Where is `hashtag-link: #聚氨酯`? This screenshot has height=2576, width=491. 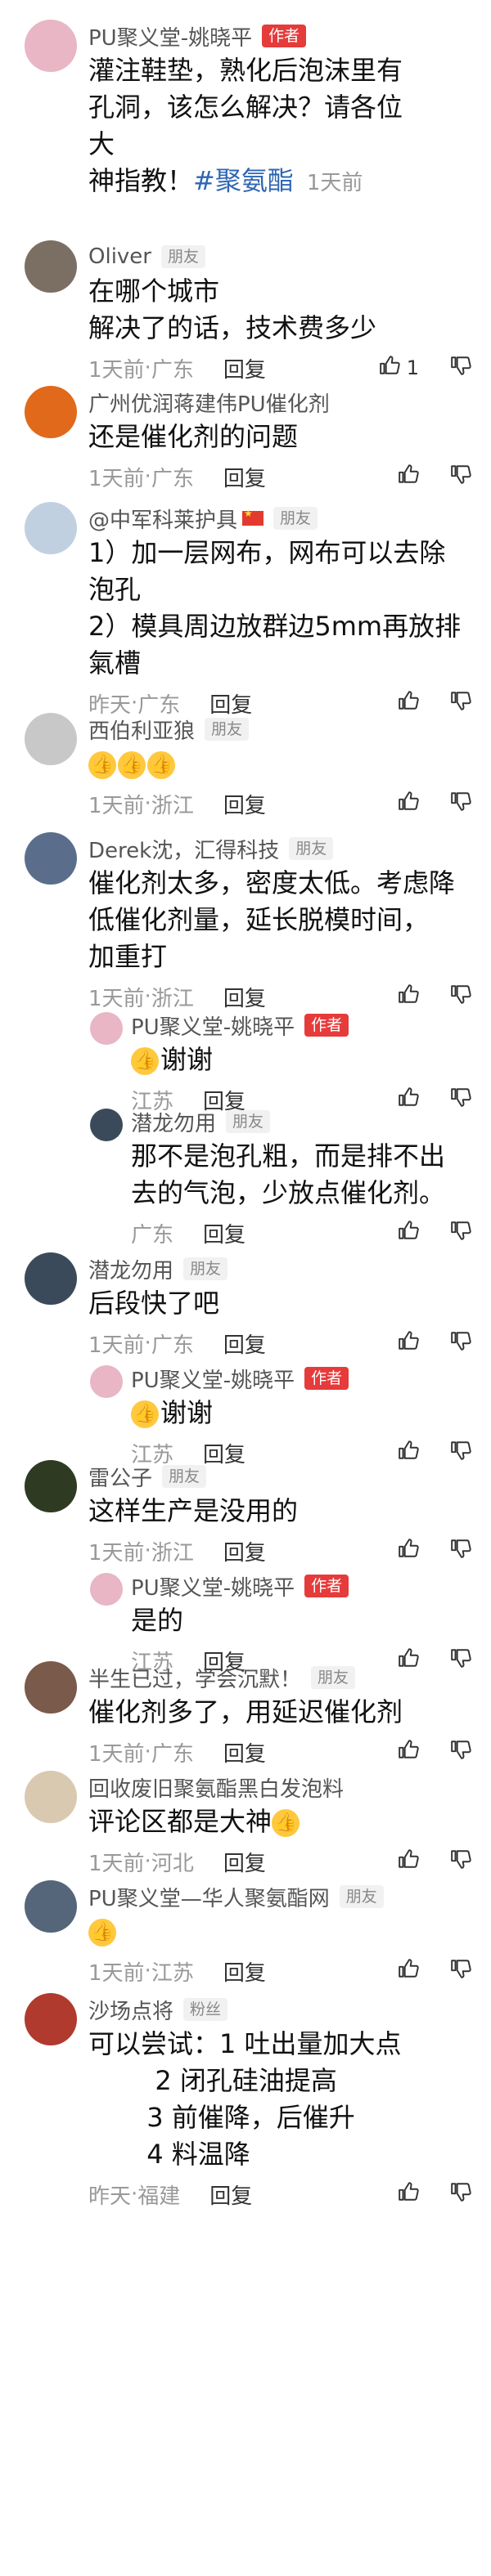
hashtag-link: #聚氨酯 is located at coordinates (244, 180).